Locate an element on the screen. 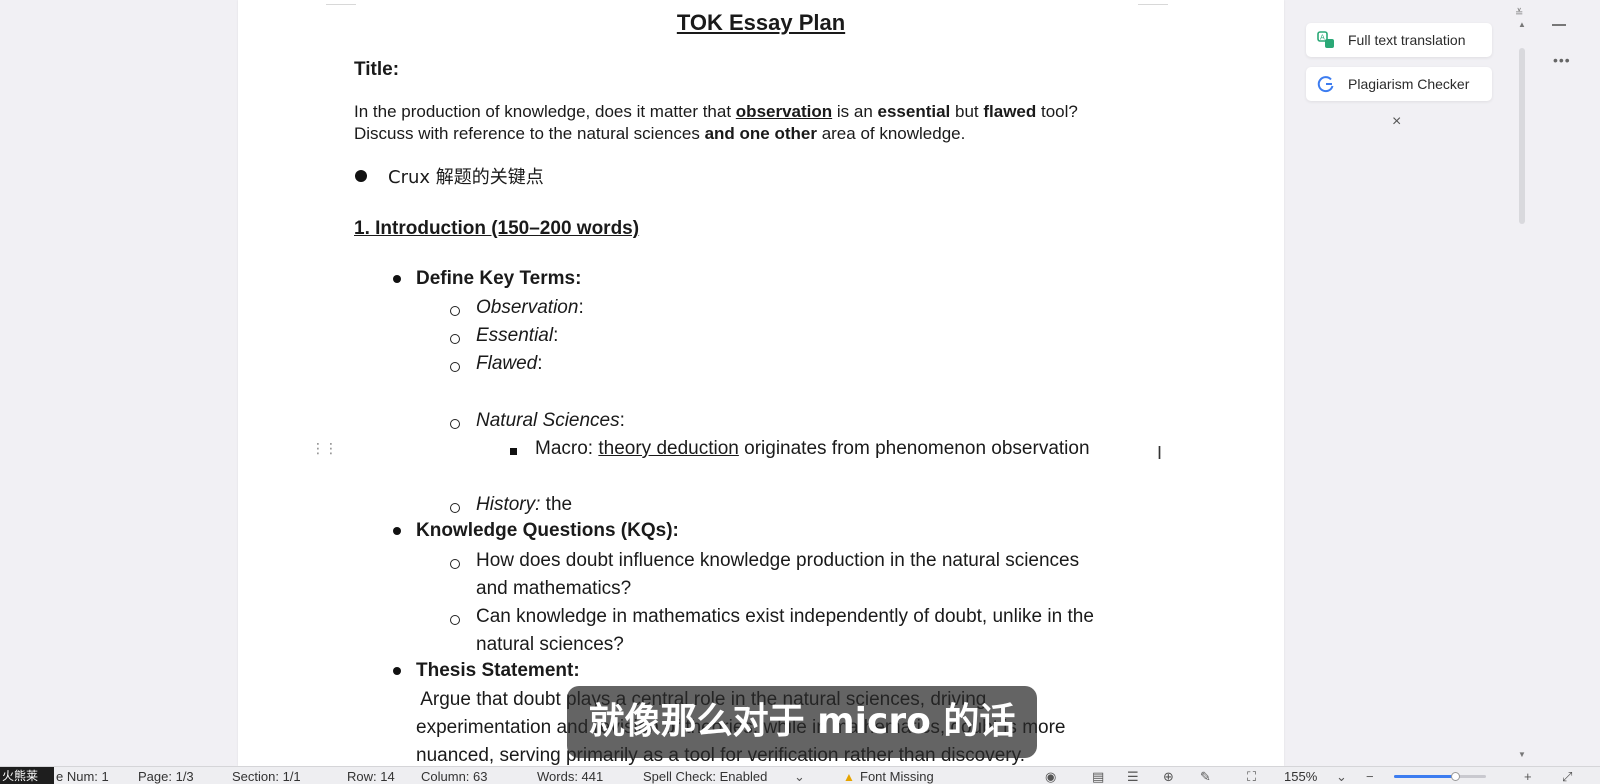 Image resolution: width=1600 pixels, height=784 pixels. term-label: Natural Sciences is located at coordinates (548, 420).